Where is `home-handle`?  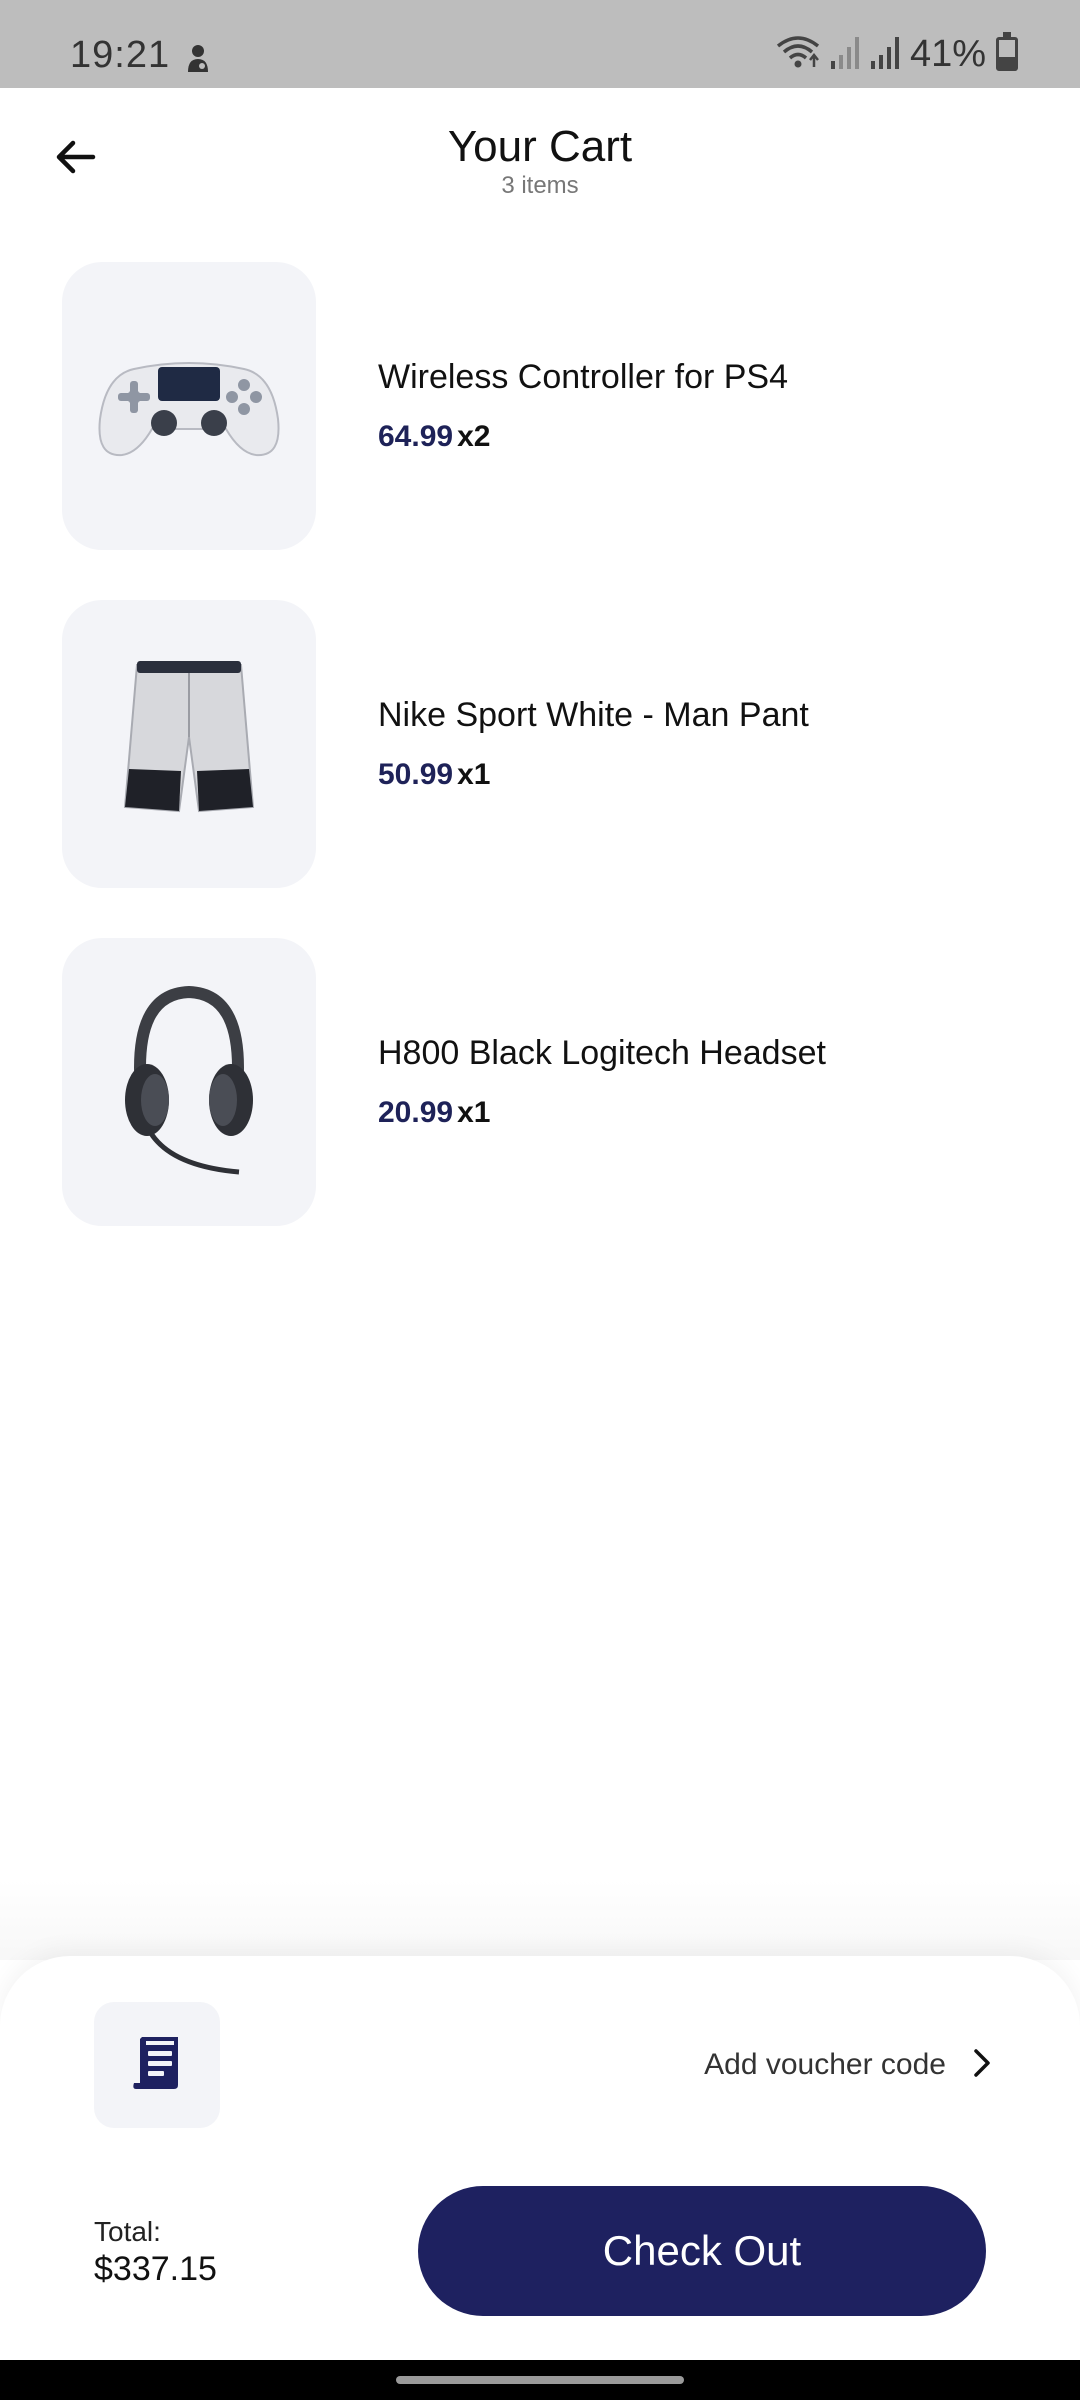 home-handle is located at coordinates (540, 2380).